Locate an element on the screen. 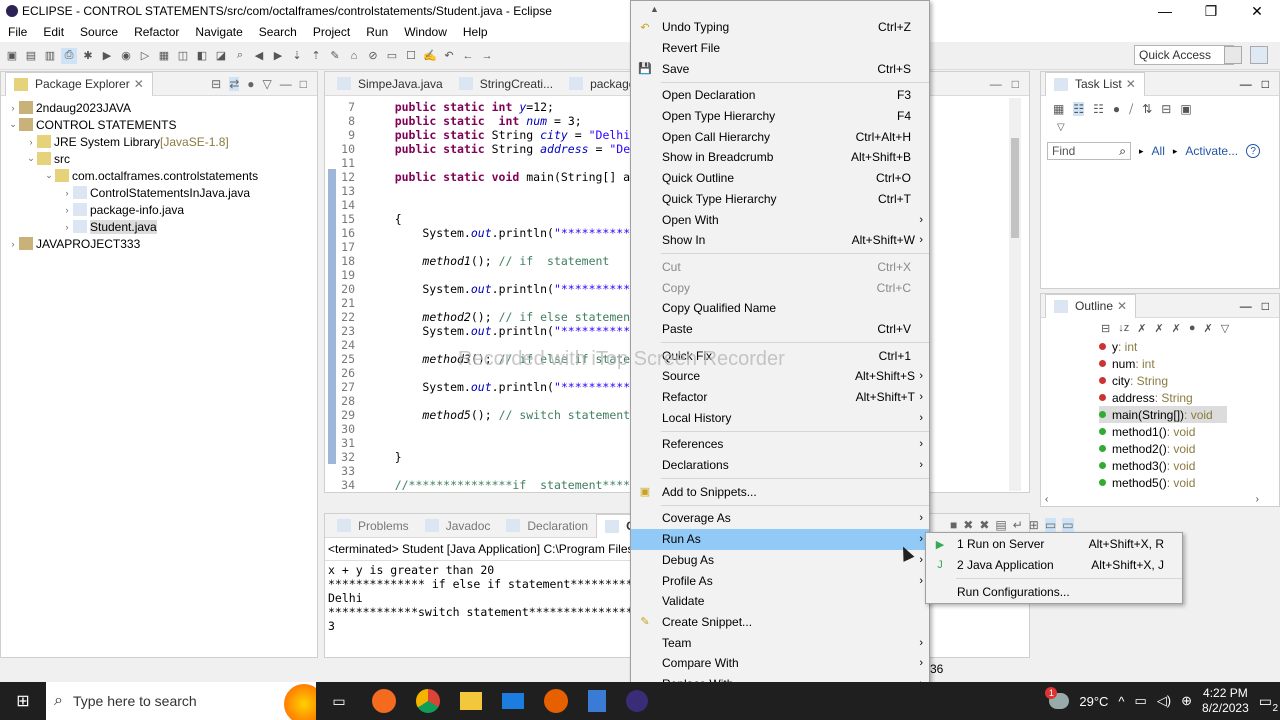 This screenshot has height=720, width=1280. menu-window: Window is located at coordinates (425, 32).